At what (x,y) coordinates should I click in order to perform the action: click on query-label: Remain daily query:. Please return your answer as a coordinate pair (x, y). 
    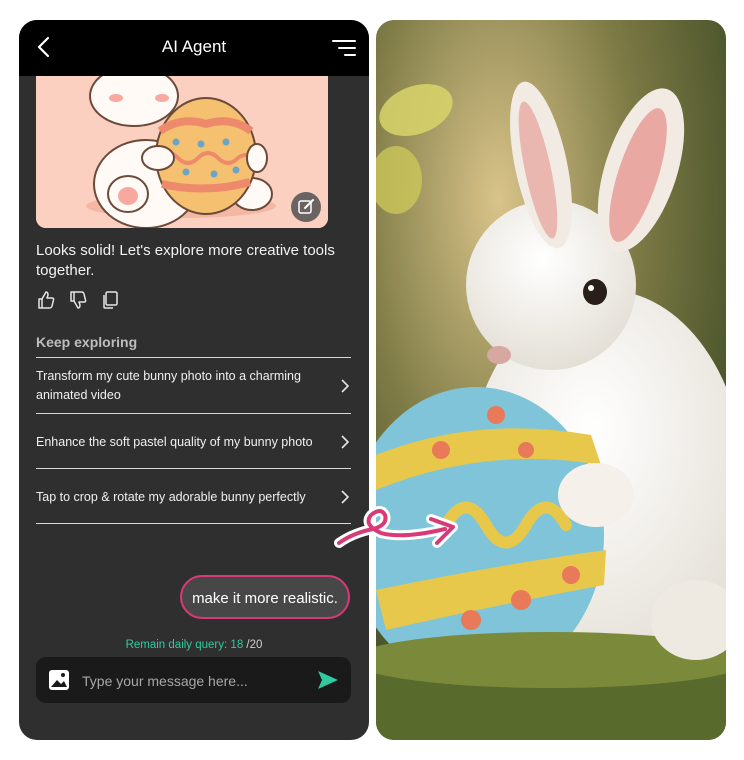
    Looking at the image, I should click on (176, 645).